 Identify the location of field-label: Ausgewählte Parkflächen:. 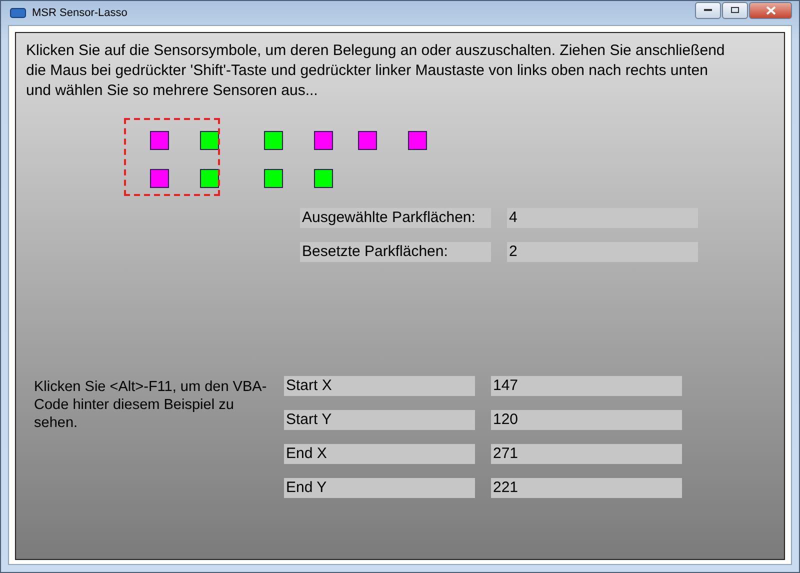
(395, 218).